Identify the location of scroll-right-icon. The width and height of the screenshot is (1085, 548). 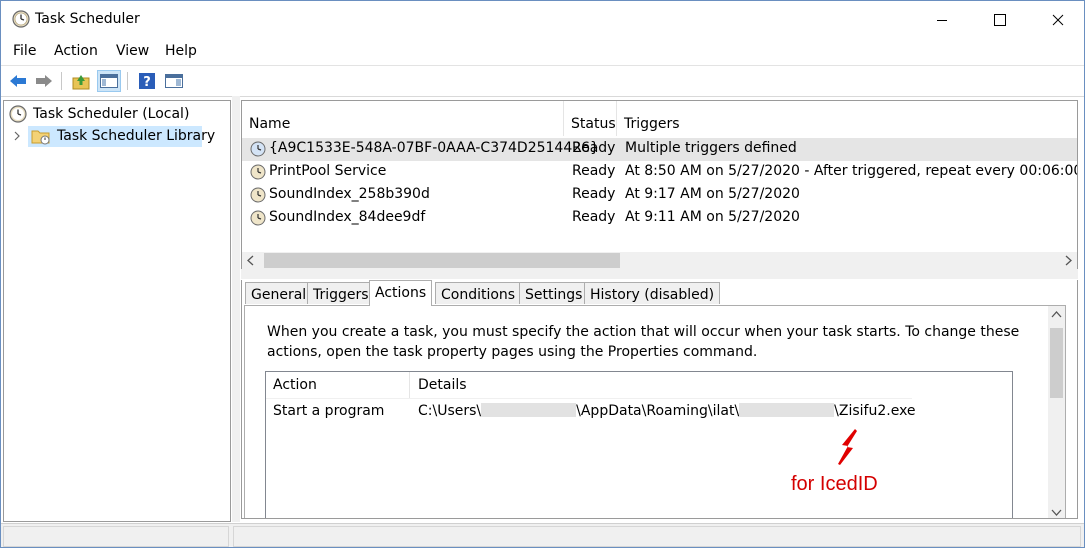
(1068, 260).